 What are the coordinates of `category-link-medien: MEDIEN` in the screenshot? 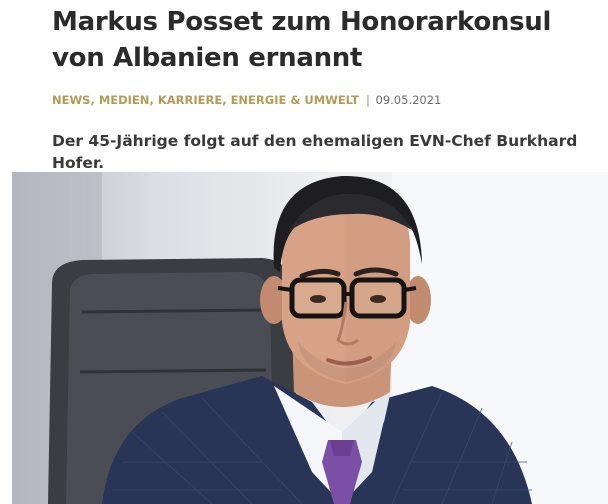 It's located at (124, 100).